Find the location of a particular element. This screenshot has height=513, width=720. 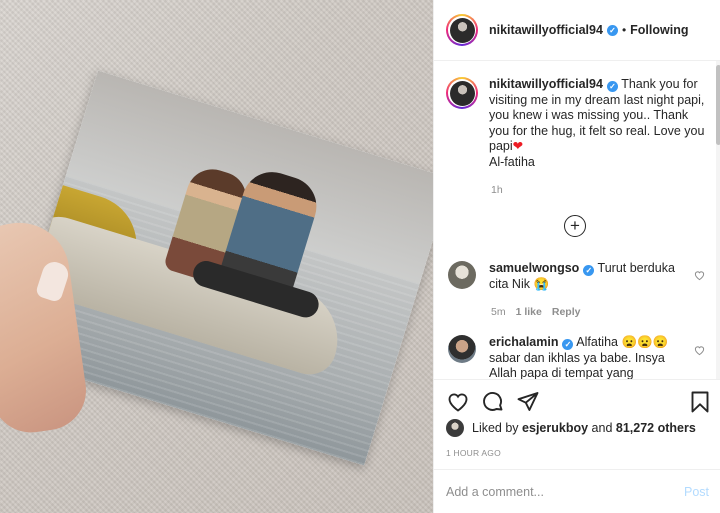

likes-prefix: Liked by is located at coordinates (495, 428).